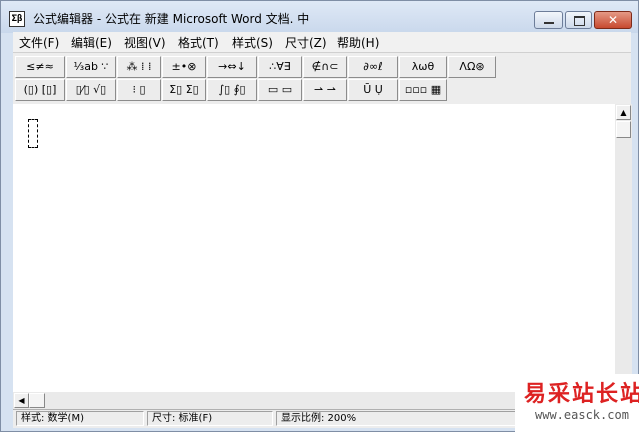  What do you see at coordinates (91, 67) in the screenshot?
I see `spaces-ellipses-button: ⅓ab ∵` at bounding box center [91, 67].